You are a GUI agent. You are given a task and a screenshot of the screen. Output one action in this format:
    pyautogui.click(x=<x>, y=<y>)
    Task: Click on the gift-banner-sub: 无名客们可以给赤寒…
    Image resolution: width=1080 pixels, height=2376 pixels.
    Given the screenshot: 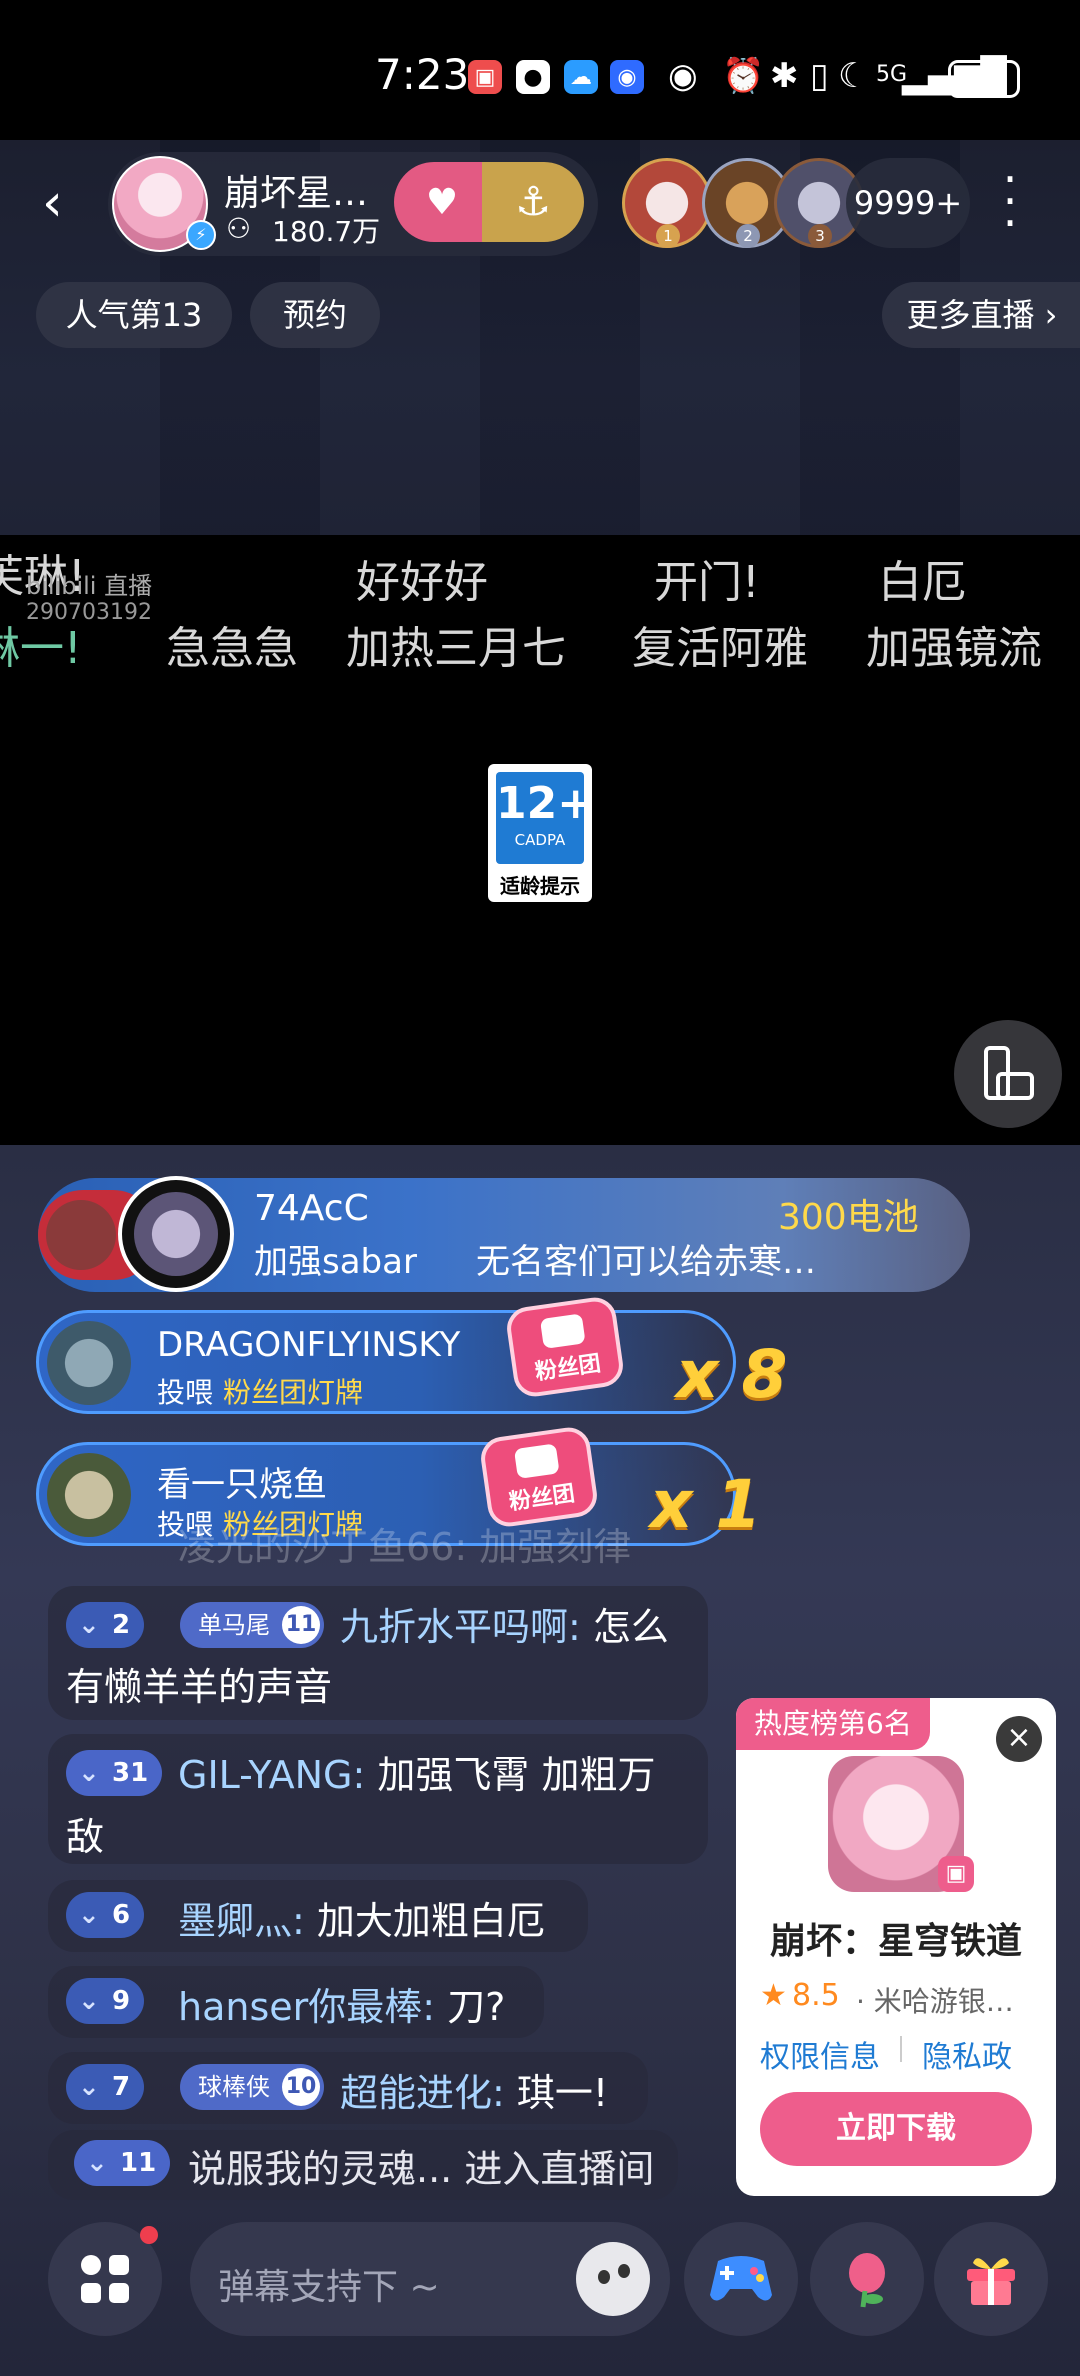 What is the action you would take?
    pyautogui.click(x=646, y=1262)
    